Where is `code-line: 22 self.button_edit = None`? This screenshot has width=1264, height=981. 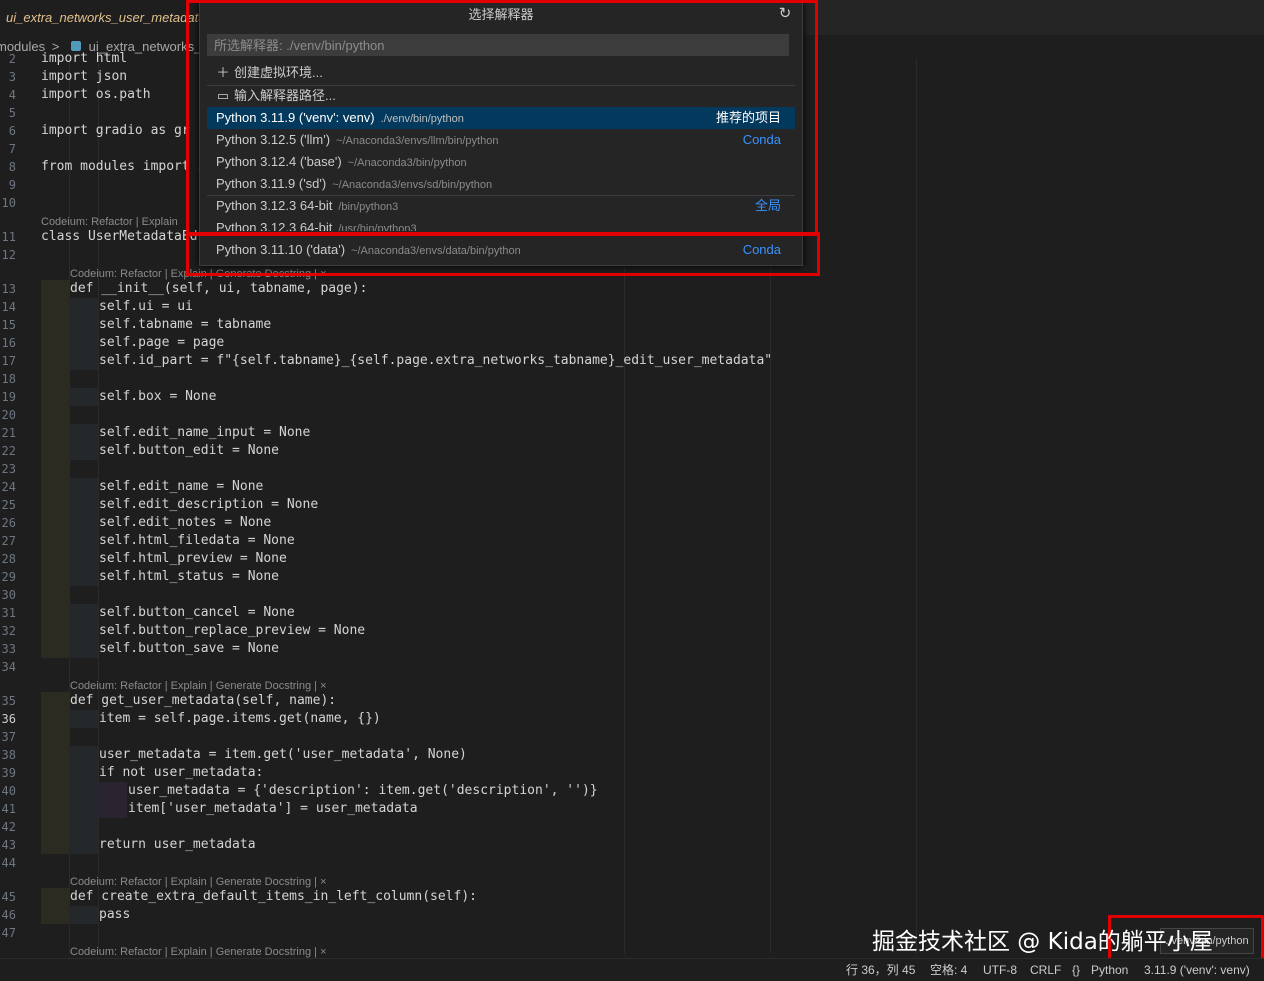
code-line: 22 self.button_edit = None is located at coordinates (632, 451).